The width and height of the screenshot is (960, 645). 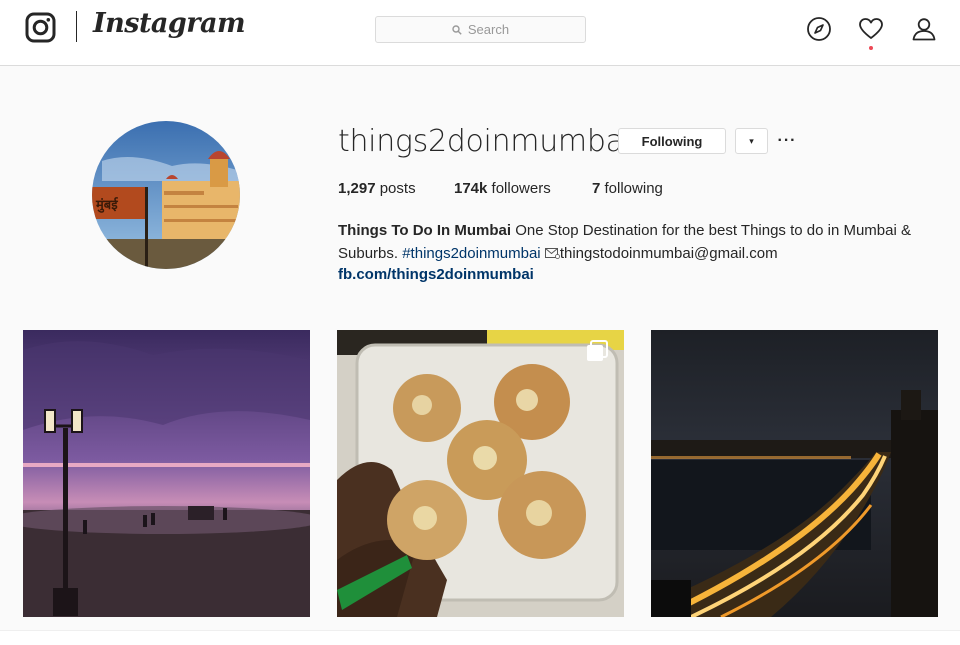 I want to click on heart-icon, so click(x=871, y=29).